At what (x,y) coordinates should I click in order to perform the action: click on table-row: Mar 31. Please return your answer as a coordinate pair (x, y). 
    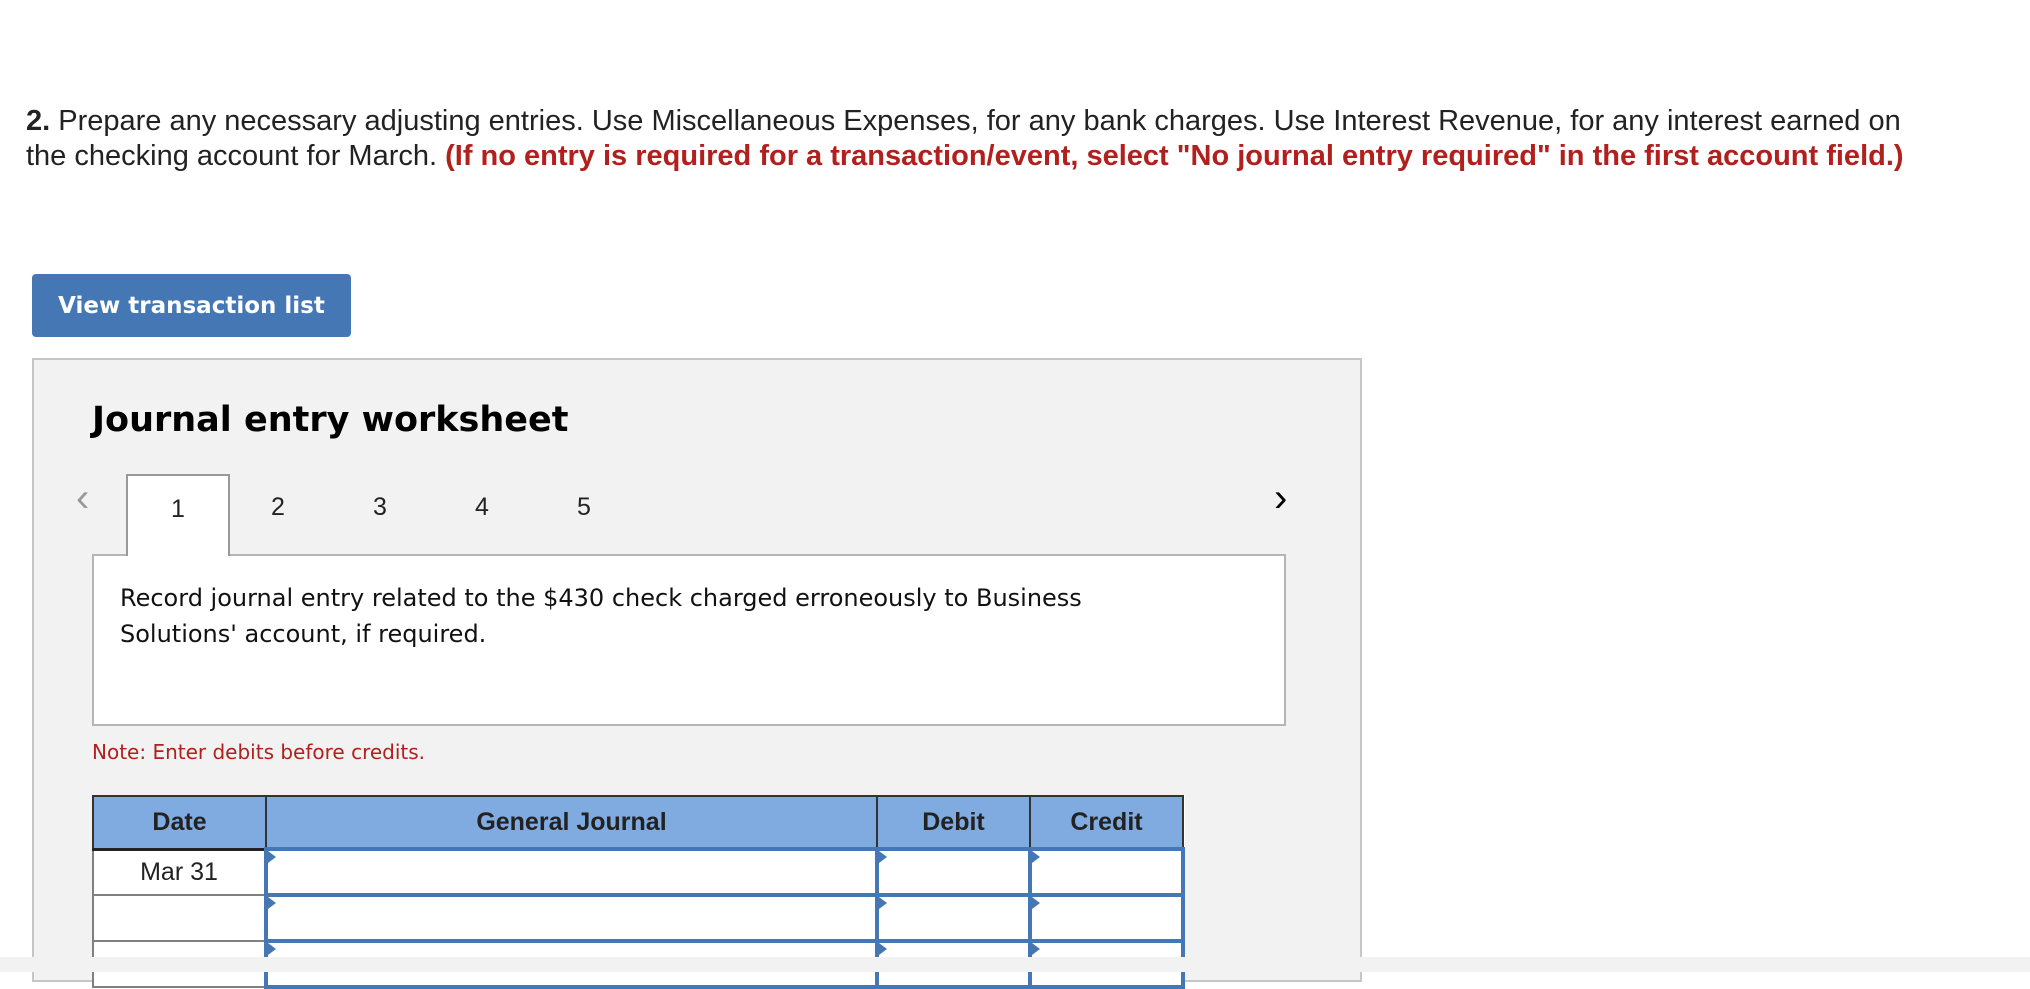
    Looking at the image, I should click on (638, 872).